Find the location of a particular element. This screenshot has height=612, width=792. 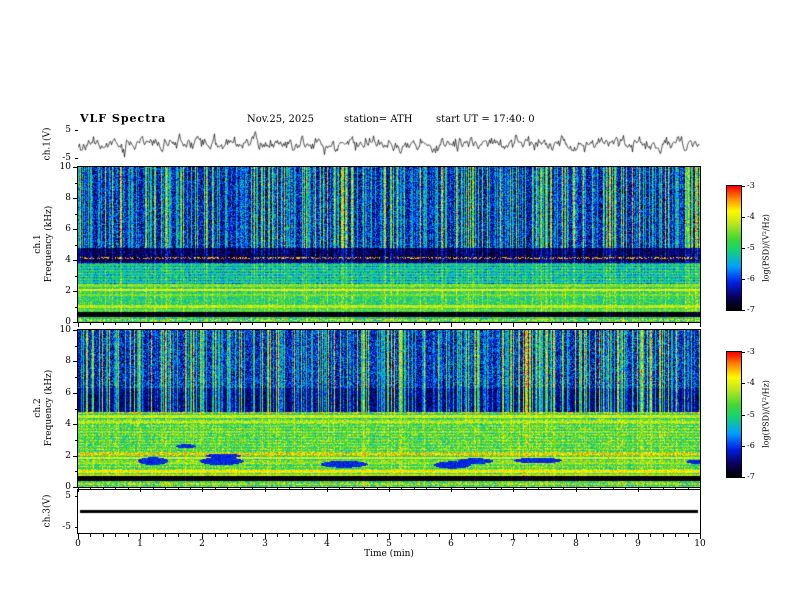

y-tick-label: 4 is located at coordinates (68, 260).